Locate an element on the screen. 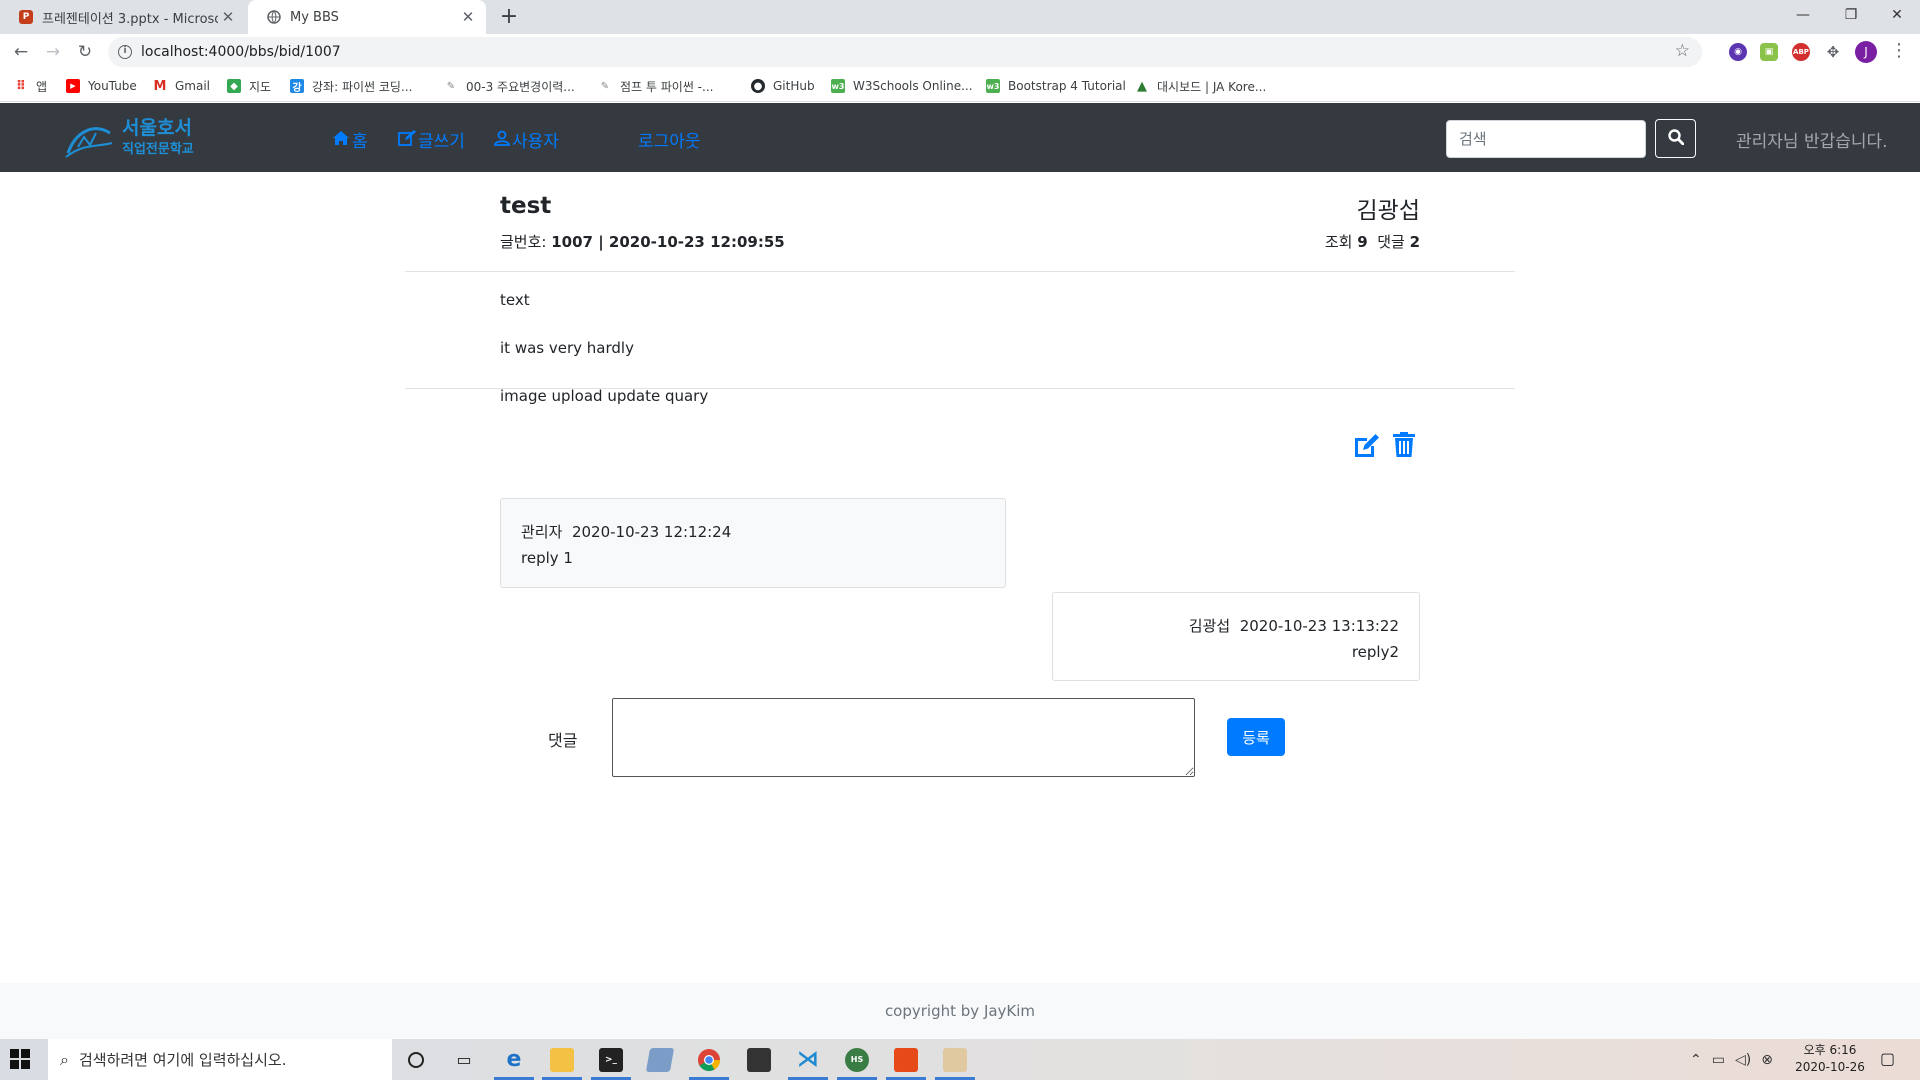  nav-write: 글쓰기 is located at coordinates (431, 139).